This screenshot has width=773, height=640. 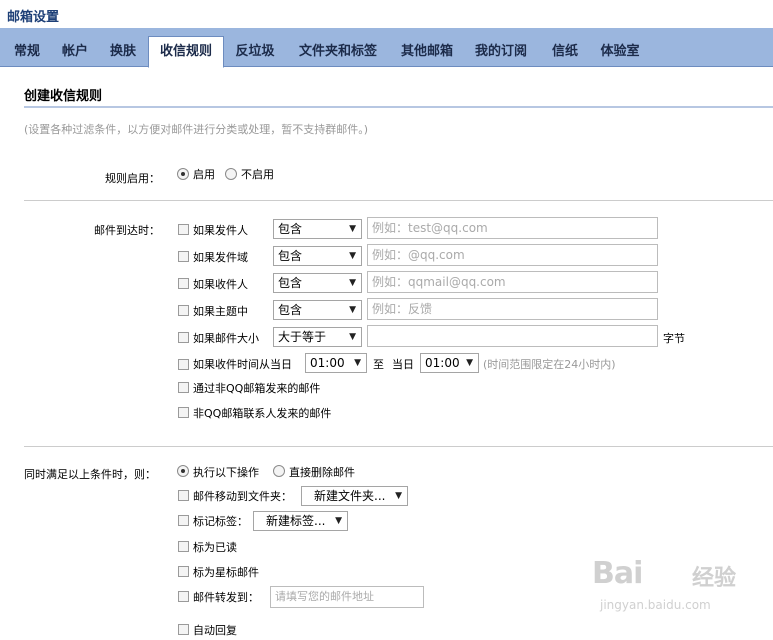 I want to click on subject-operator-select: 包含 ▼, so click(x=317, y=310).